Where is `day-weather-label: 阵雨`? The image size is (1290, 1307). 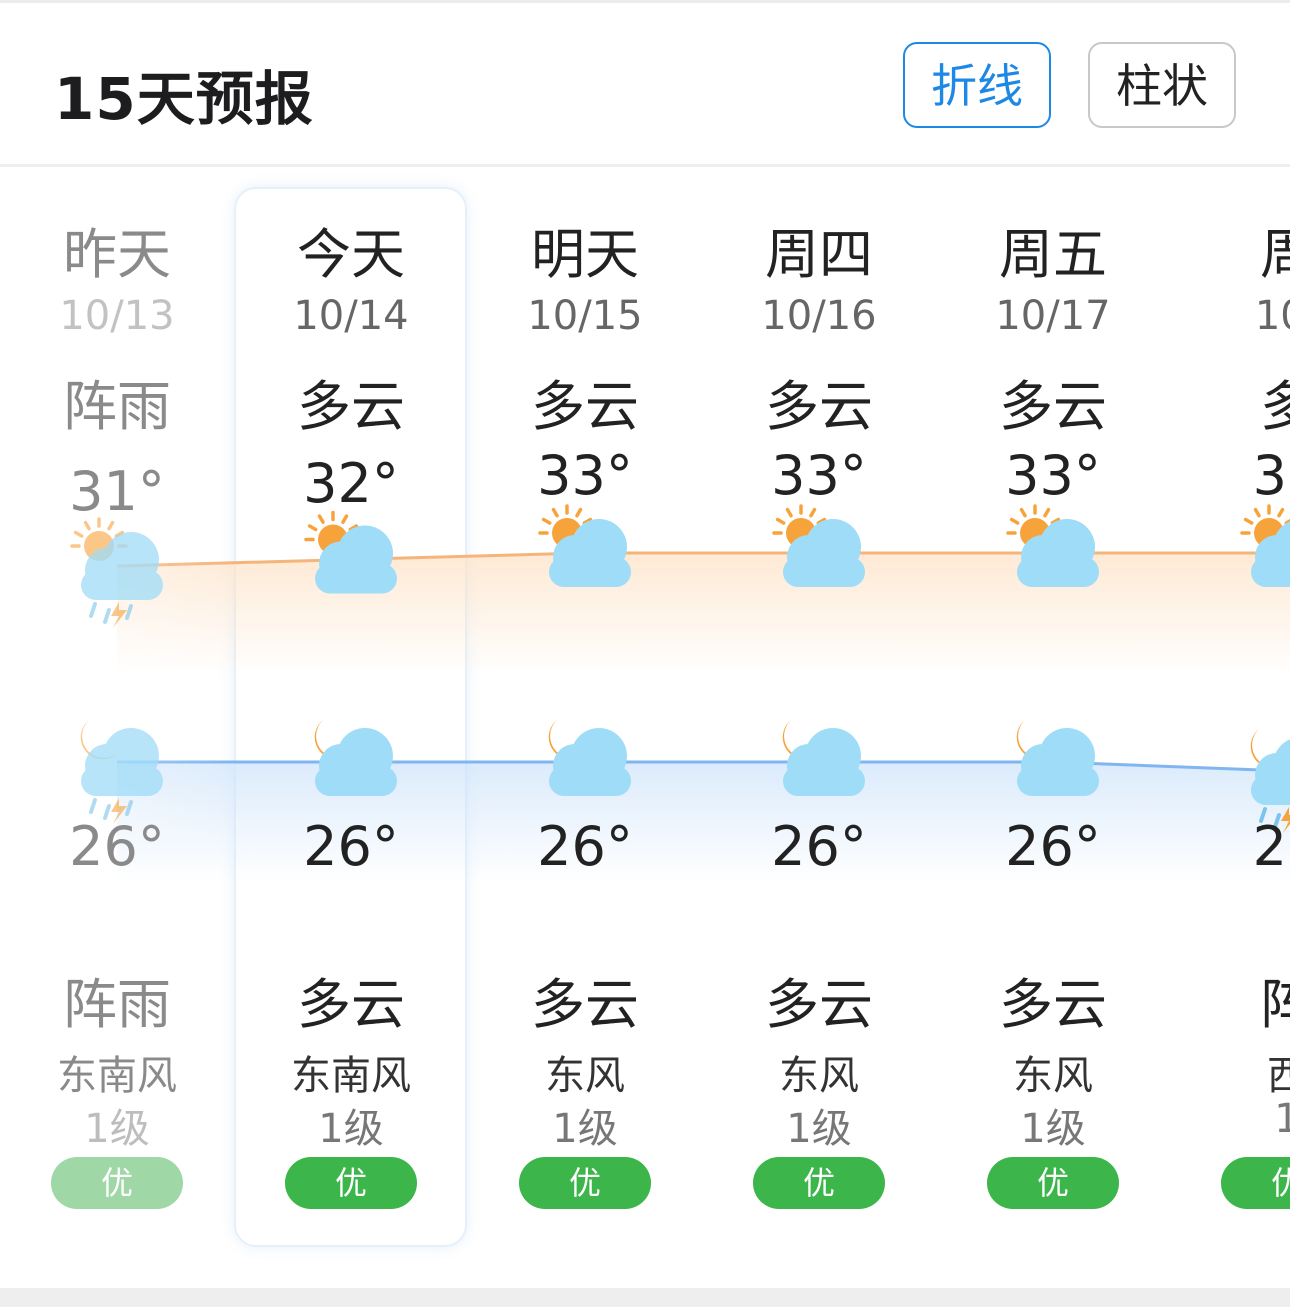 day-weather-label: 阵雨 is located at coordinates (117, 406).